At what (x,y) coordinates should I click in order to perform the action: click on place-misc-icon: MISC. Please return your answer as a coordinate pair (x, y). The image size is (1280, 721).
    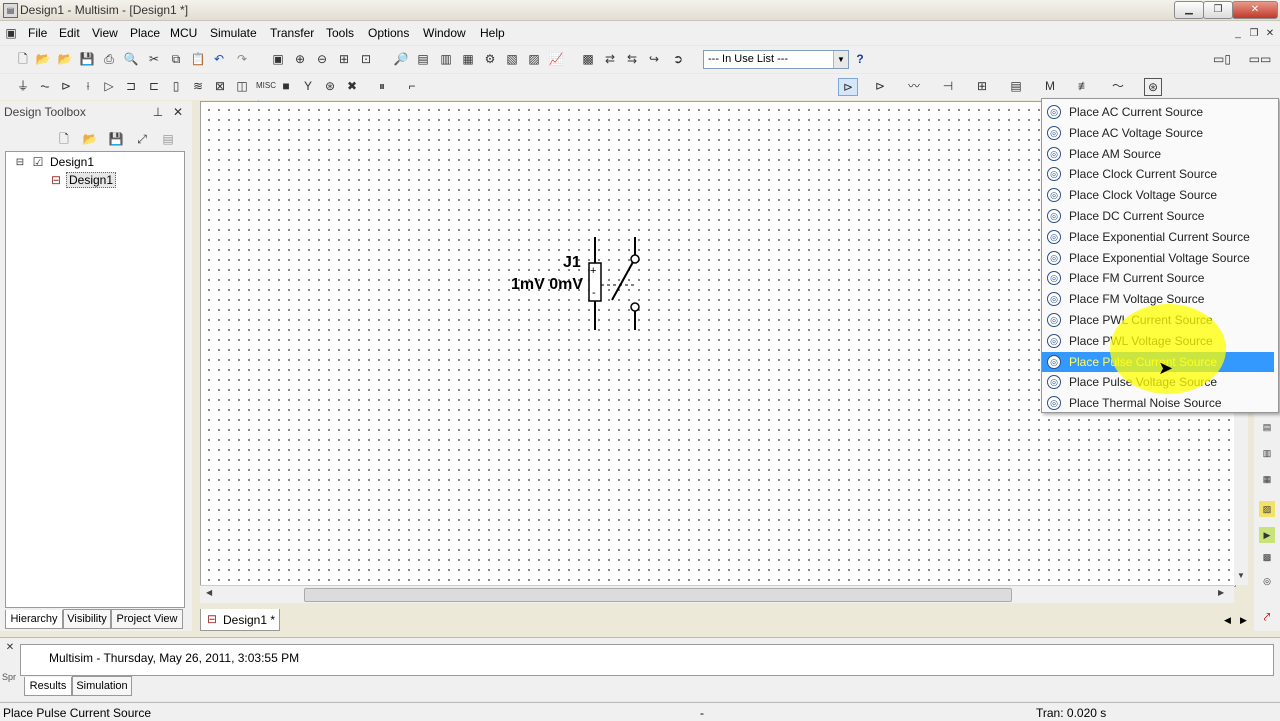
    Looking at the image, I should click on (266, 86).